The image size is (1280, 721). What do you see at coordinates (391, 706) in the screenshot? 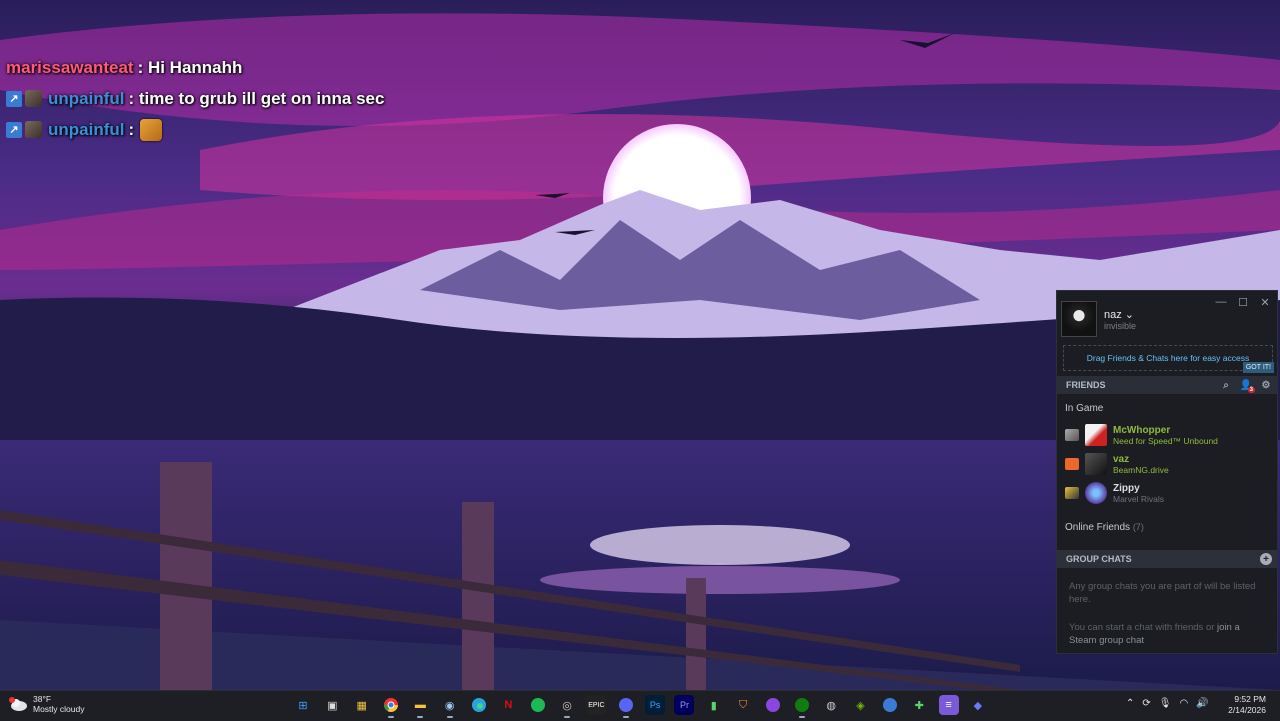
I see `chrome-icon` at bounding box center [391, 706].